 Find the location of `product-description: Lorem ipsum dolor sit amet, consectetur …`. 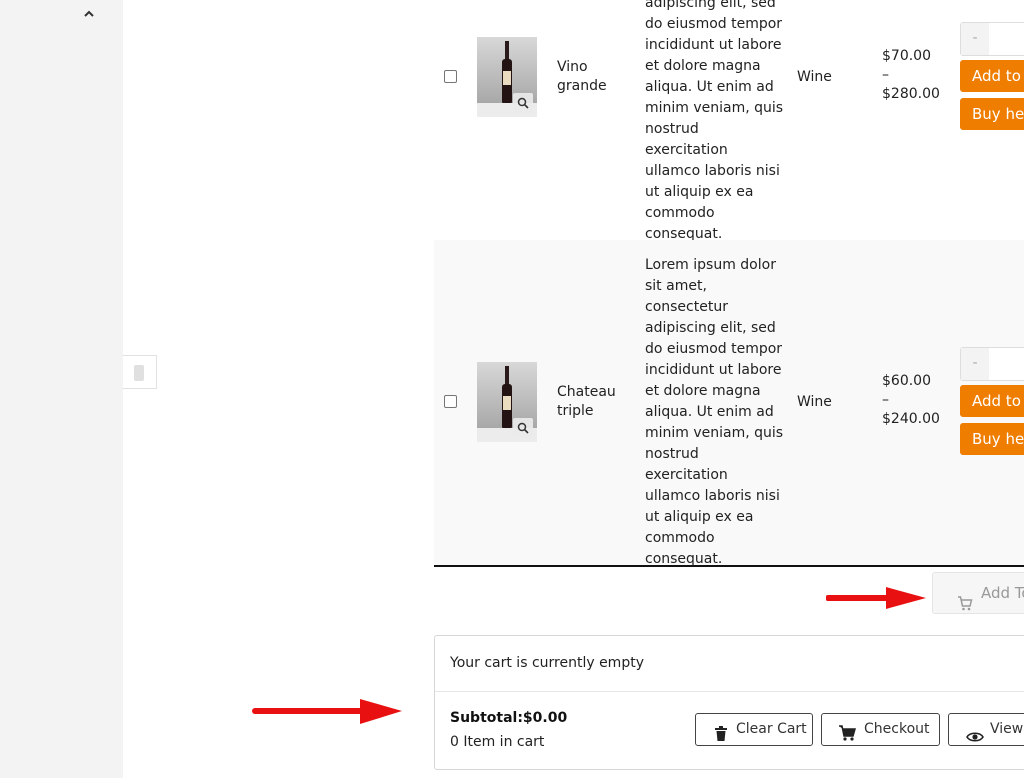

product-description: Lorem ipsum dolor sit amet, consectetur … is located at coordinates (714, 412).